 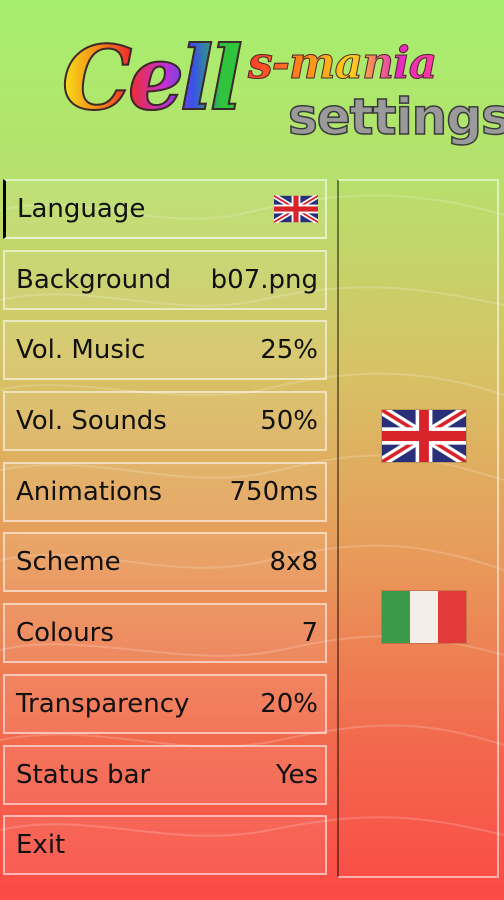 I want to click on menu-item-colours: Colours 7, so click(x=165, y=633).